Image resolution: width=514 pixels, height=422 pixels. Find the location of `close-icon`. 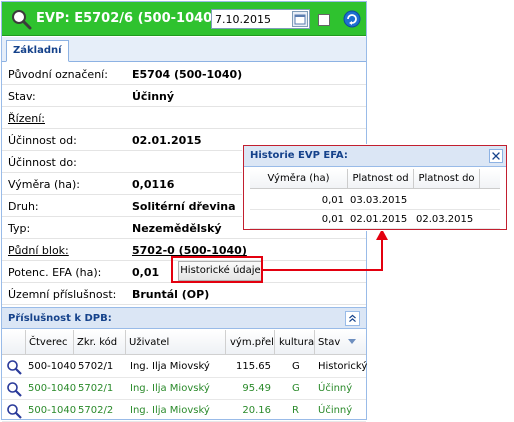

close-icon is located at coordinates (496, 156).